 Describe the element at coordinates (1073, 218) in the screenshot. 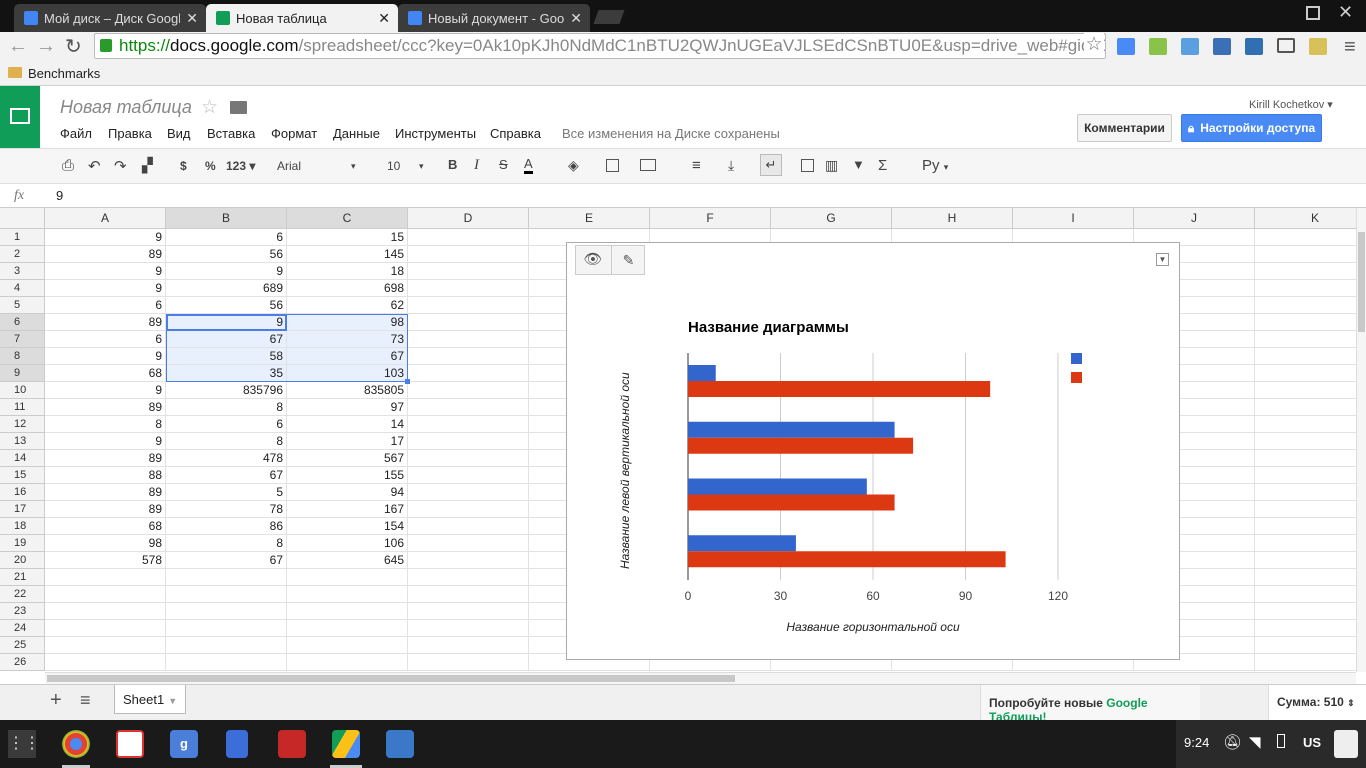

I see `column-header-i: I` at that location.